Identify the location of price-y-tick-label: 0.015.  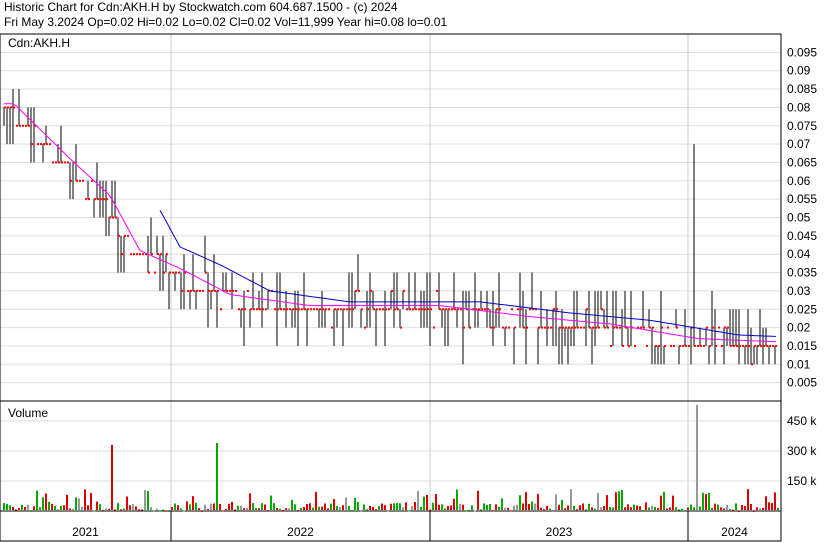
(802, 346).